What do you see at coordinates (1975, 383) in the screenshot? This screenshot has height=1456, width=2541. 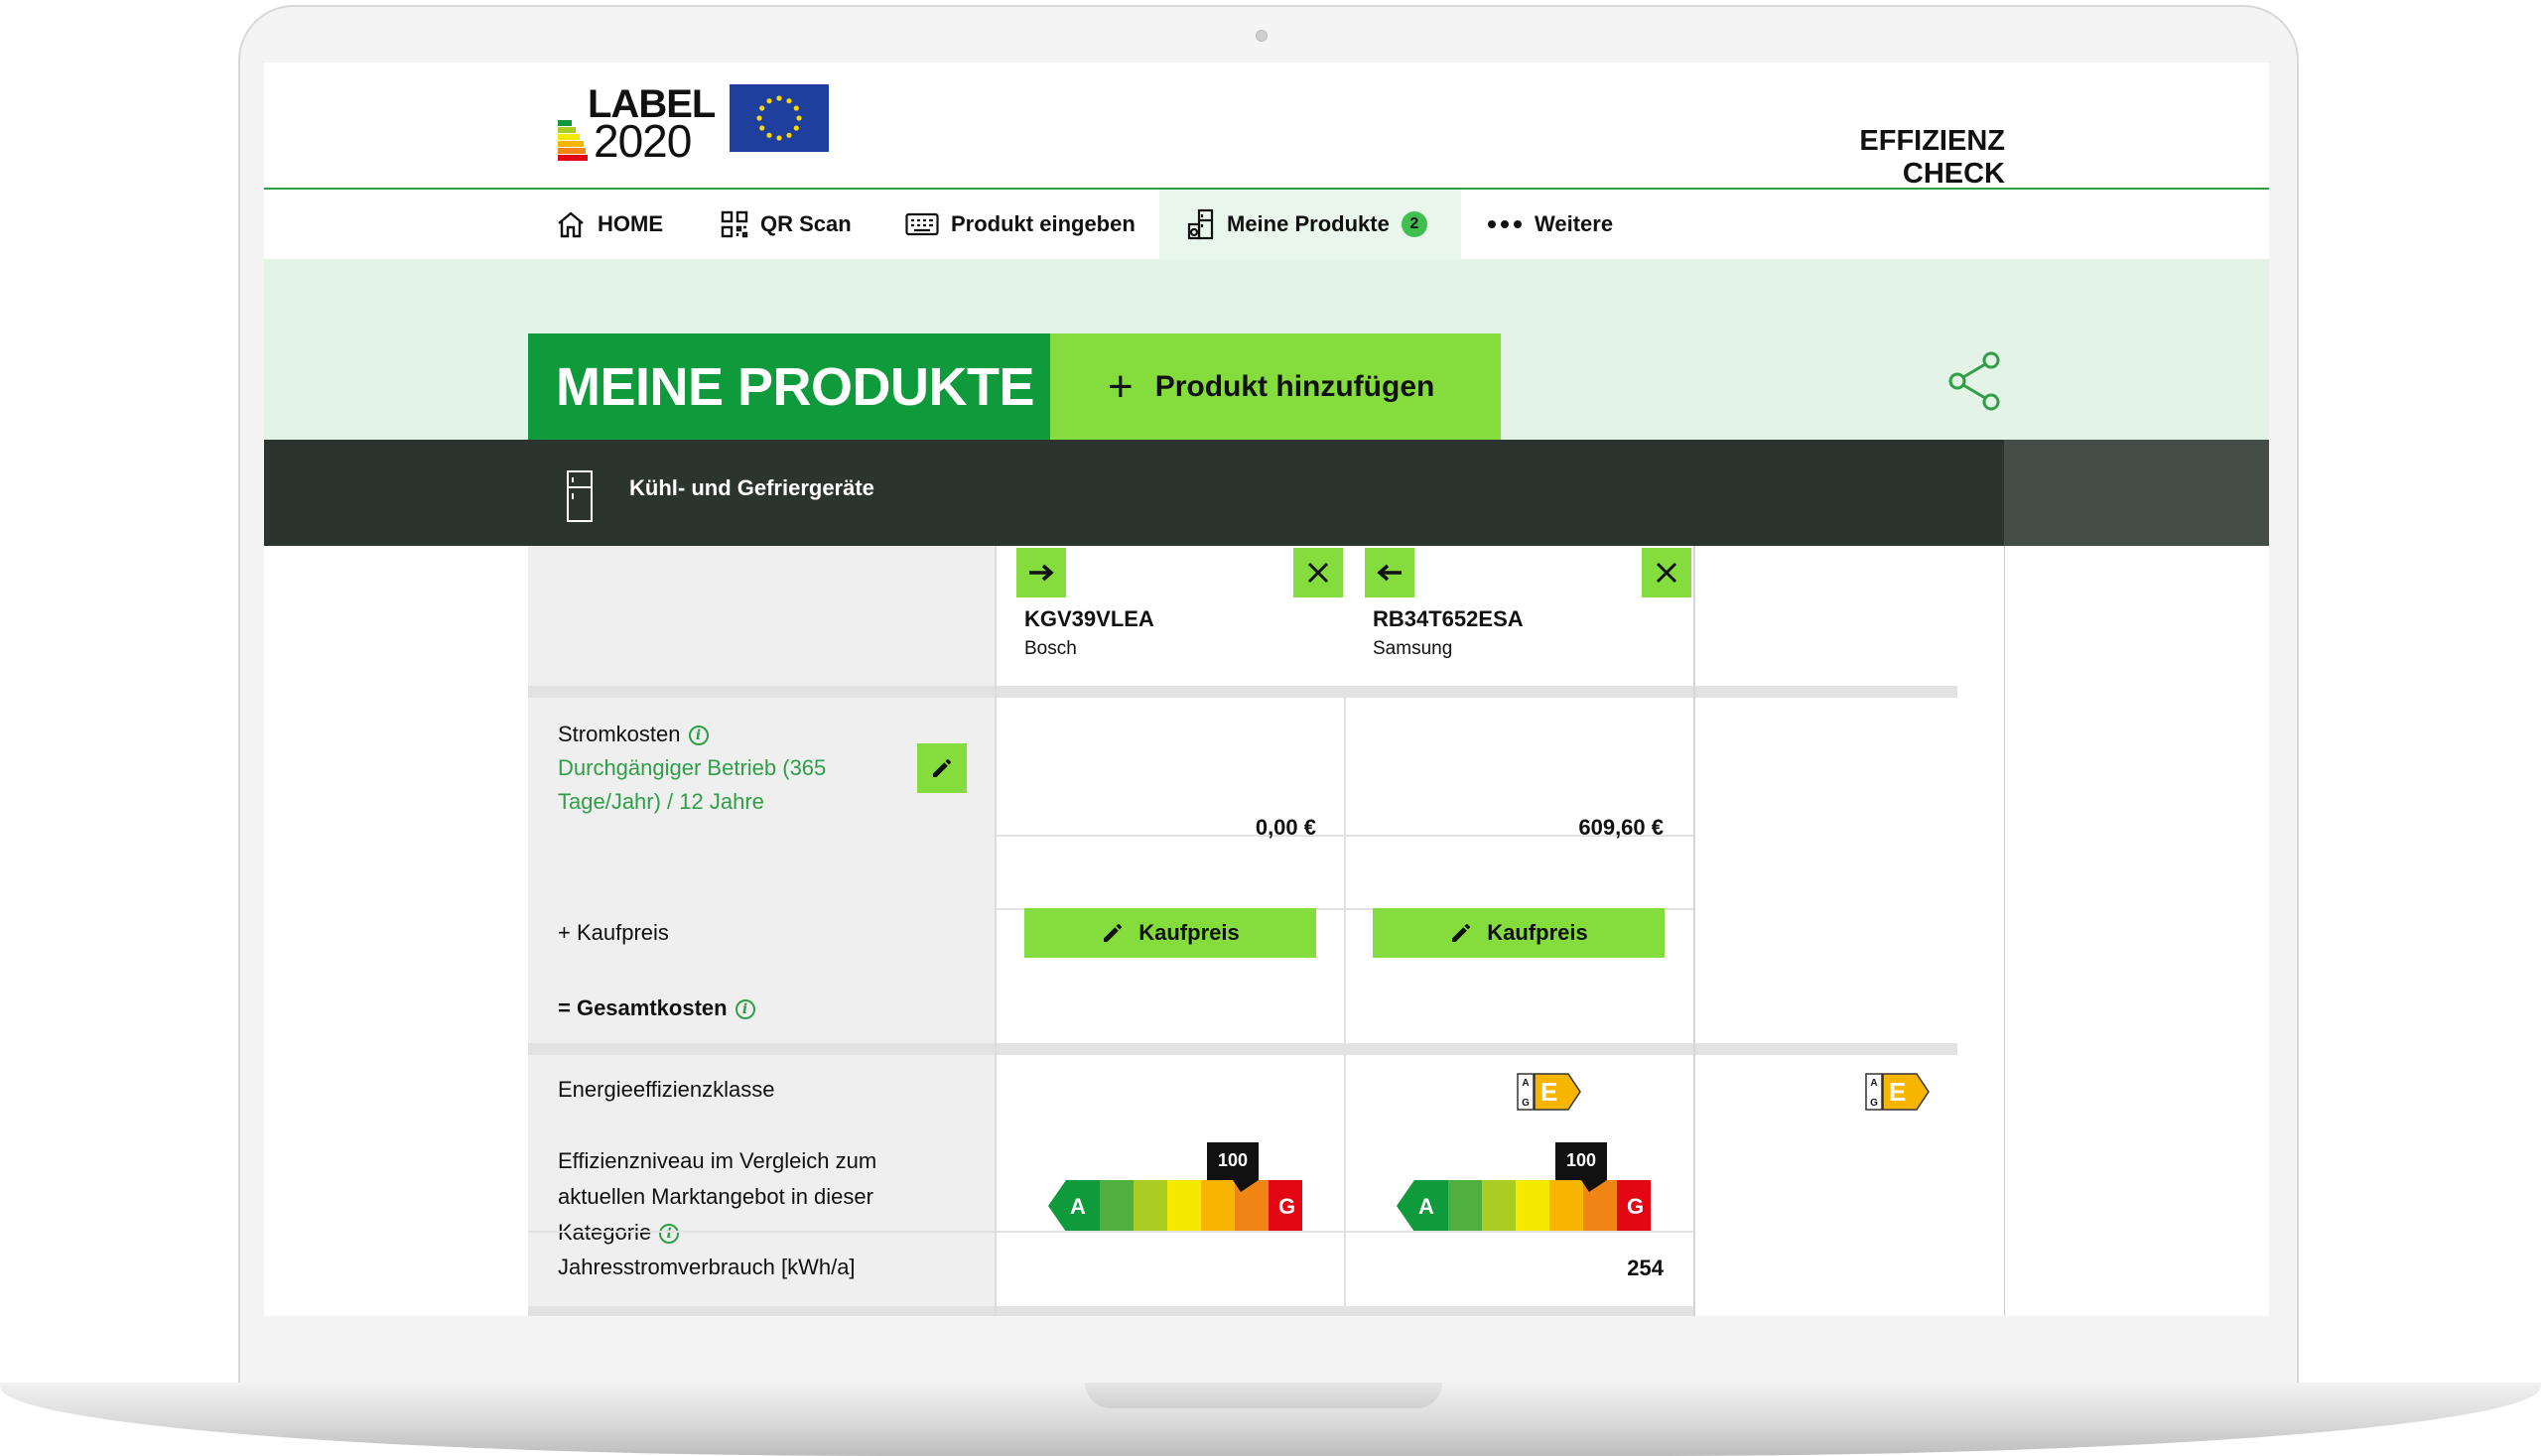 I see `share-icon` at bounding box center [1975, 383].